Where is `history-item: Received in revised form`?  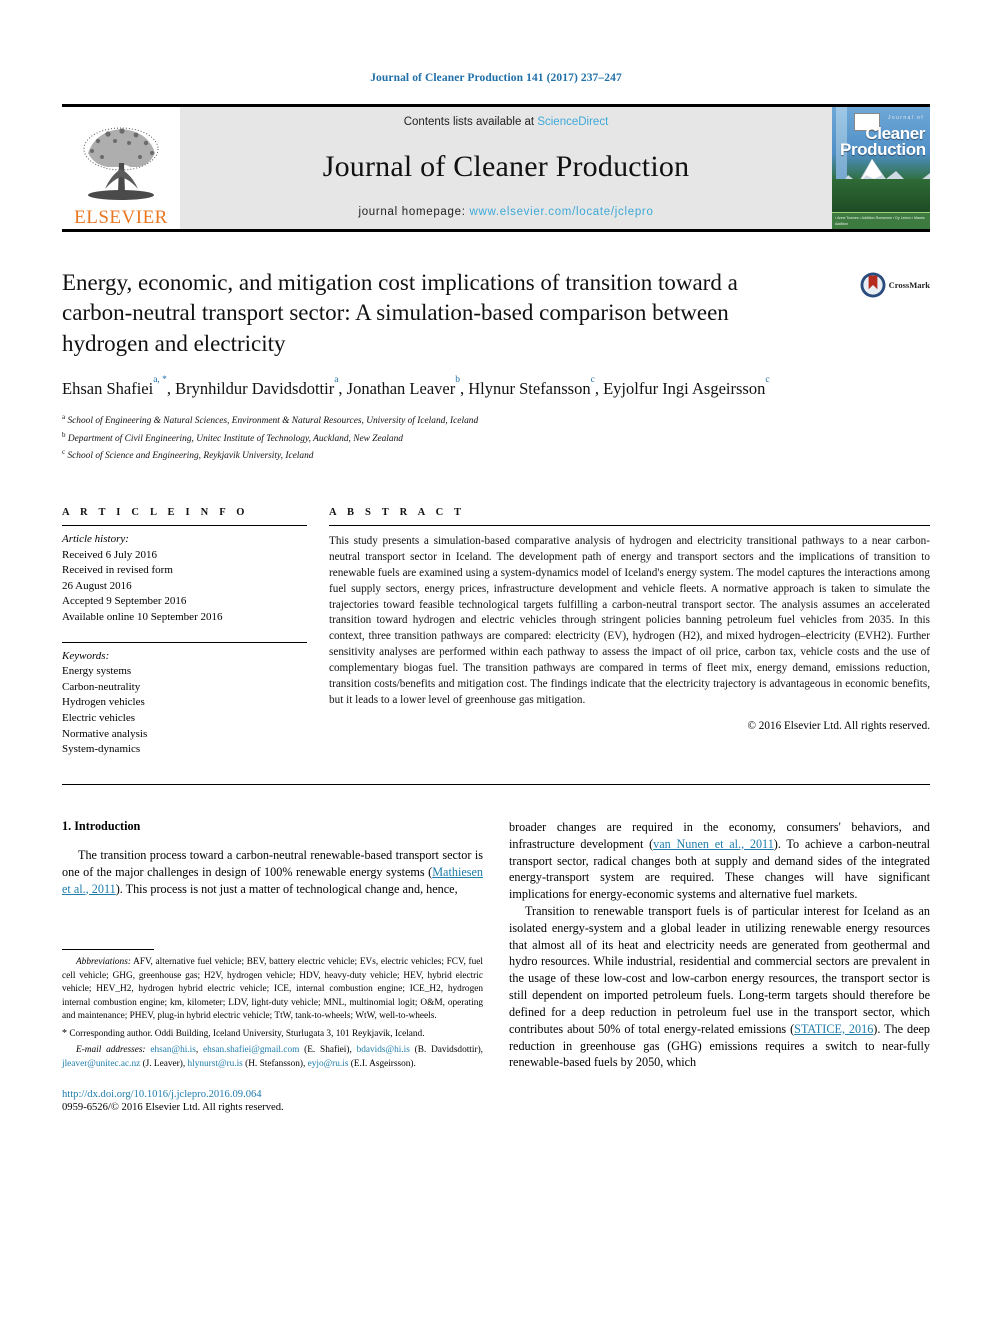
history-item: Received in revised form is located at coordinates (117, 570).